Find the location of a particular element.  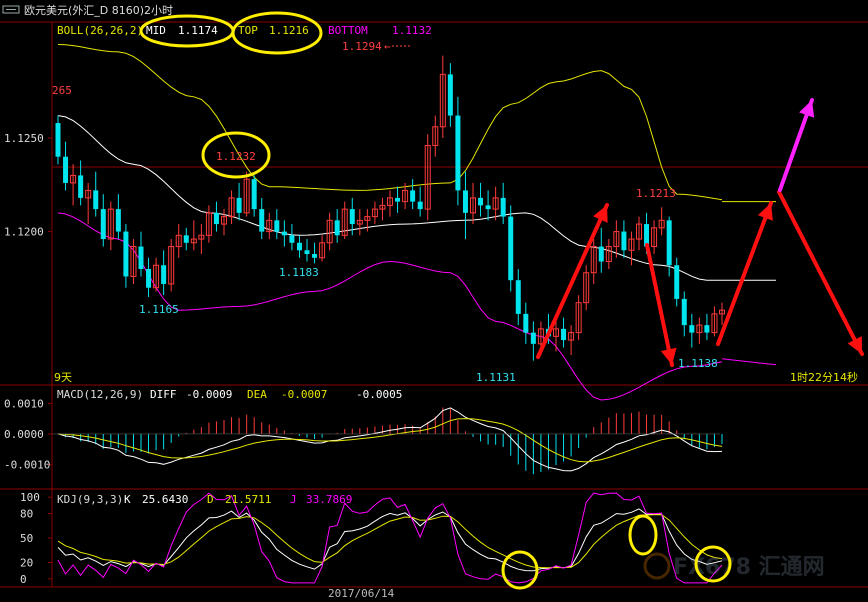

price-label-1-1183: 1.1183 is located at coordinates (299, 272).